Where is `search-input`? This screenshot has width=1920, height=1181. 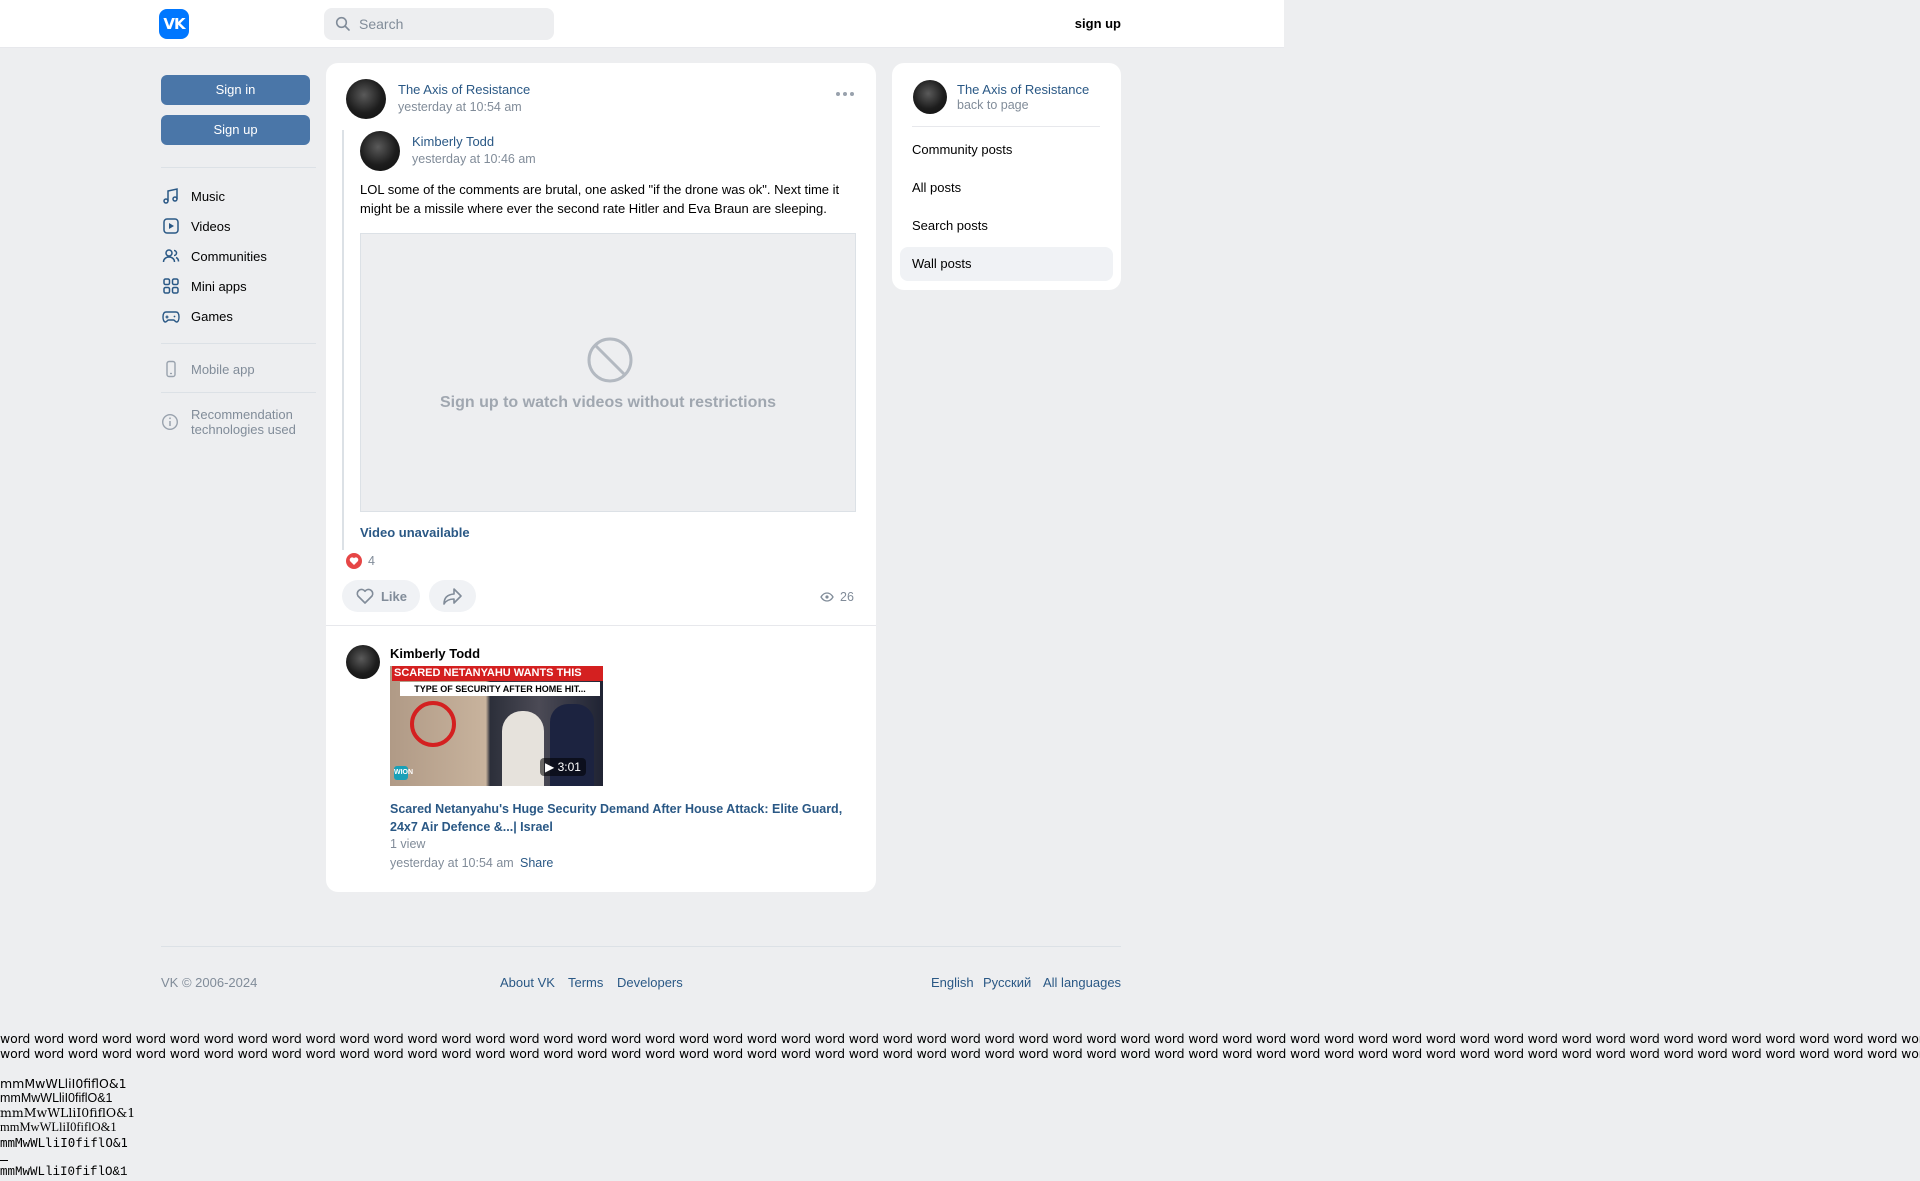
search-input is located at coordinates (451, 24).